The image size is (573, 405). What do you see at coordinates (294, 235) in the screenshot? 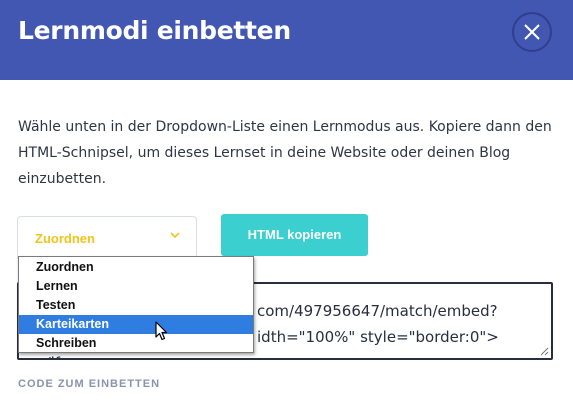
I see `copy-html-button: HTML kopieren` at bounding box center [294, 235].